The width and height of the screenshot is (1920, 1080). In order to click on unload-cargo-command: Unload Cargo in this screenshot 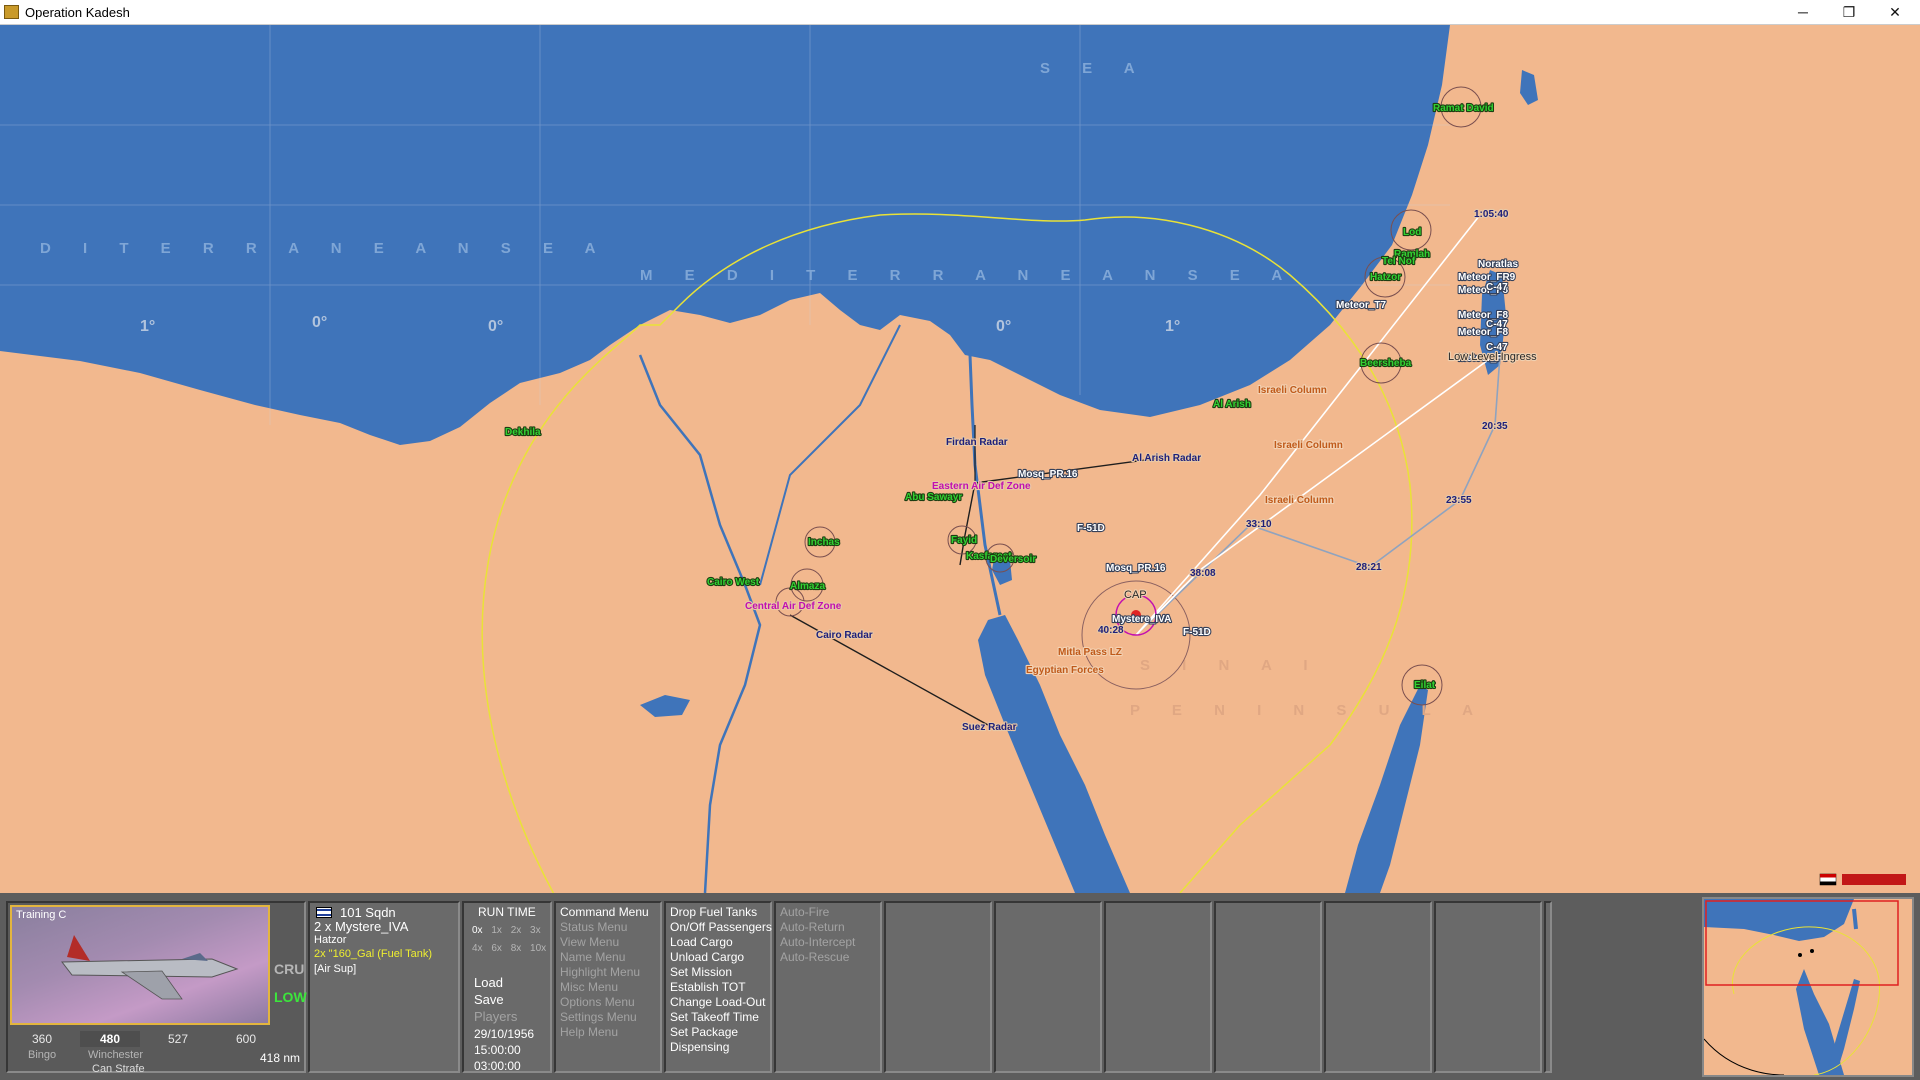, I will do `click(718, 957)`.